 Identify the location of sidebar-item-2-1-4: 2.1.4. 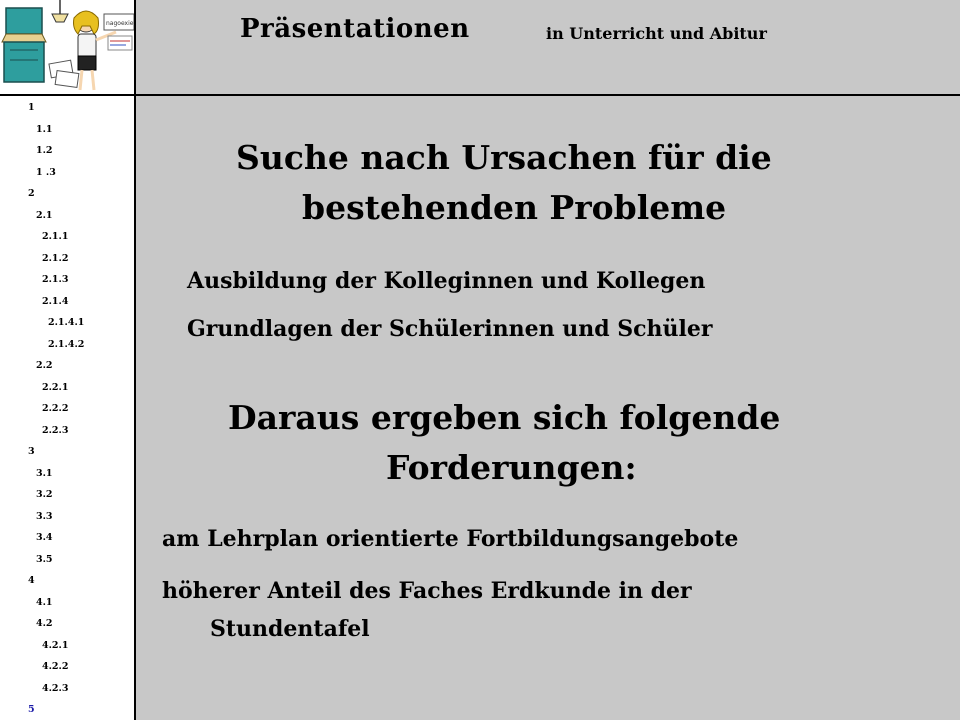
(55, 301).